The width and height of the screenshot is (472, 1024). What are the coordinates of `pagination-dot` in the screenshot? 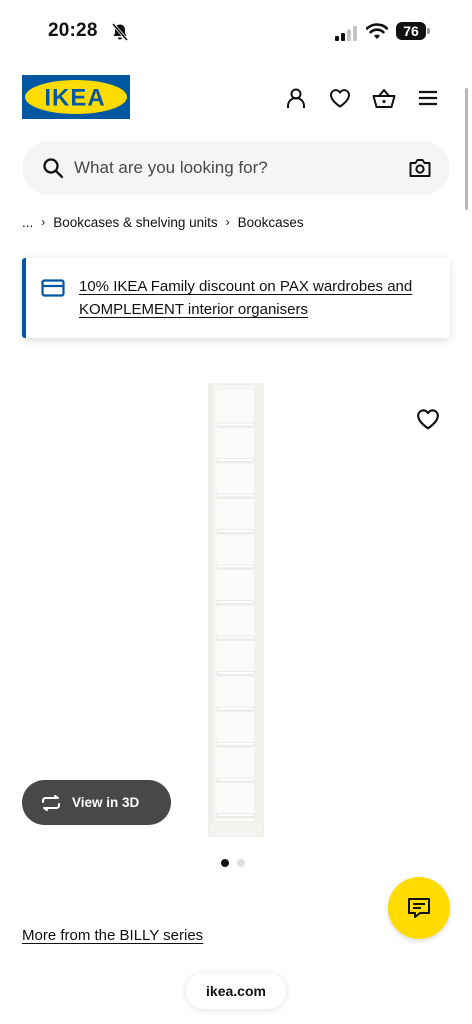 It's located at (241, 863).